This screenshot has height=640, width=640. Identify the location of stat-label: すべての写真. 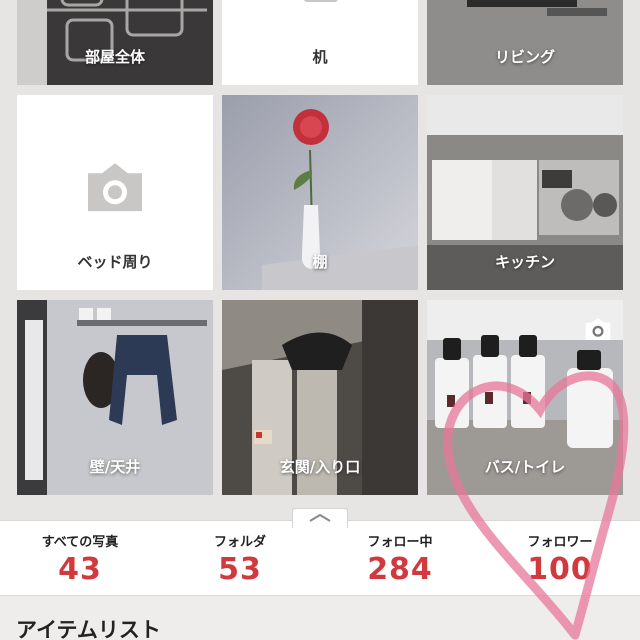
(80, 542).